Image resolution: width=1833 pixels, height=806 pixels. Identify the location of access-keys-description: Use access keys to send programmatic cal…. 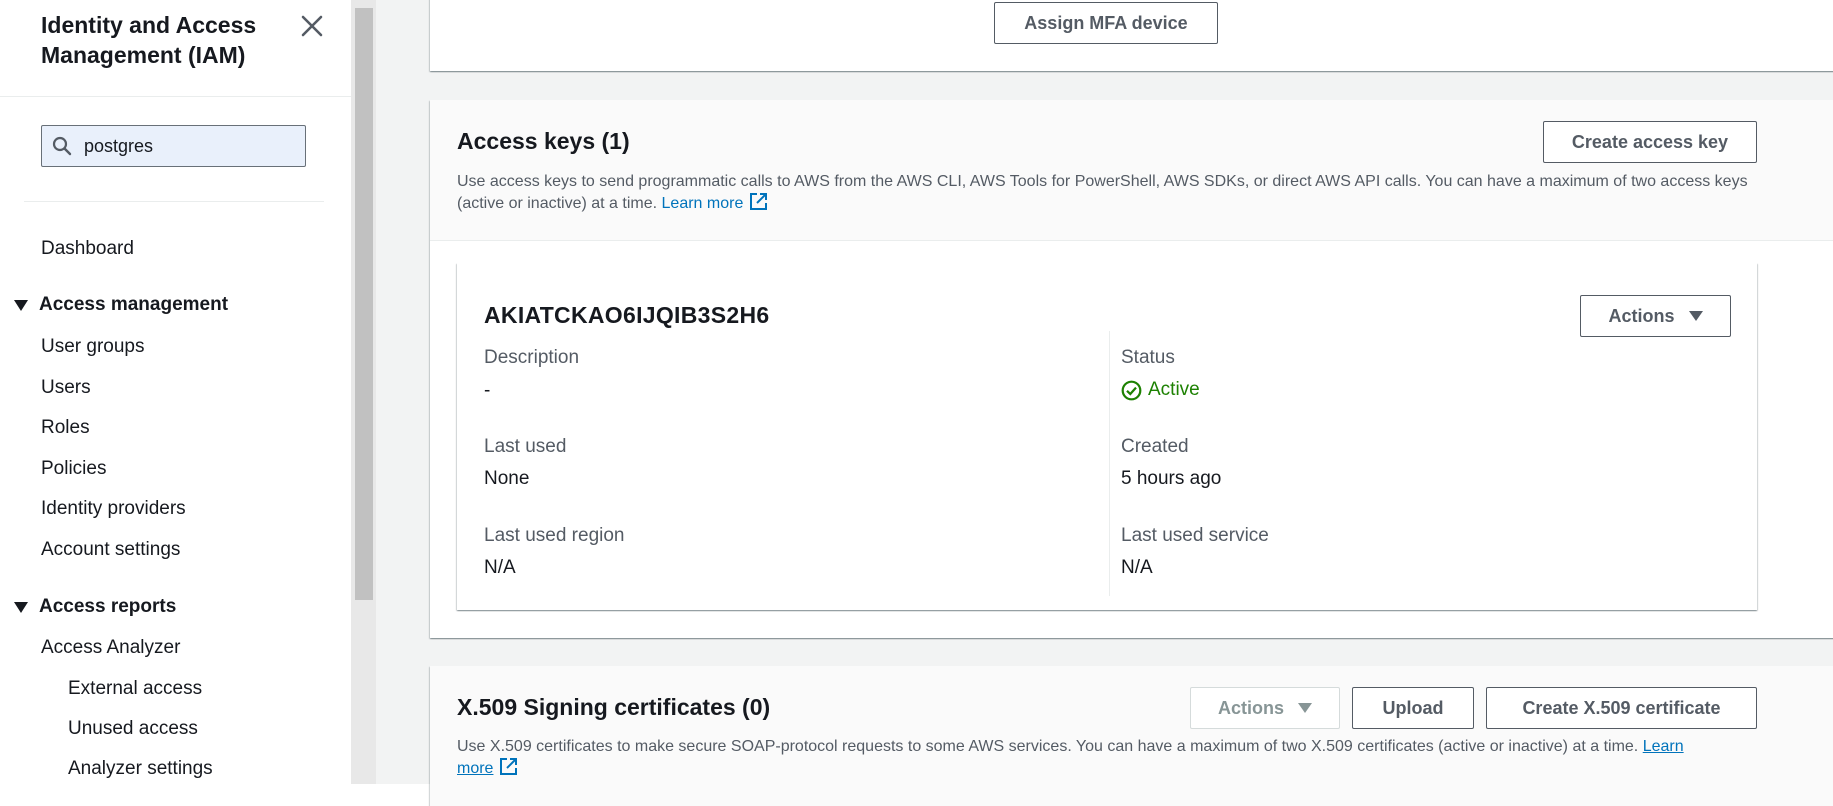
(1107, 194).